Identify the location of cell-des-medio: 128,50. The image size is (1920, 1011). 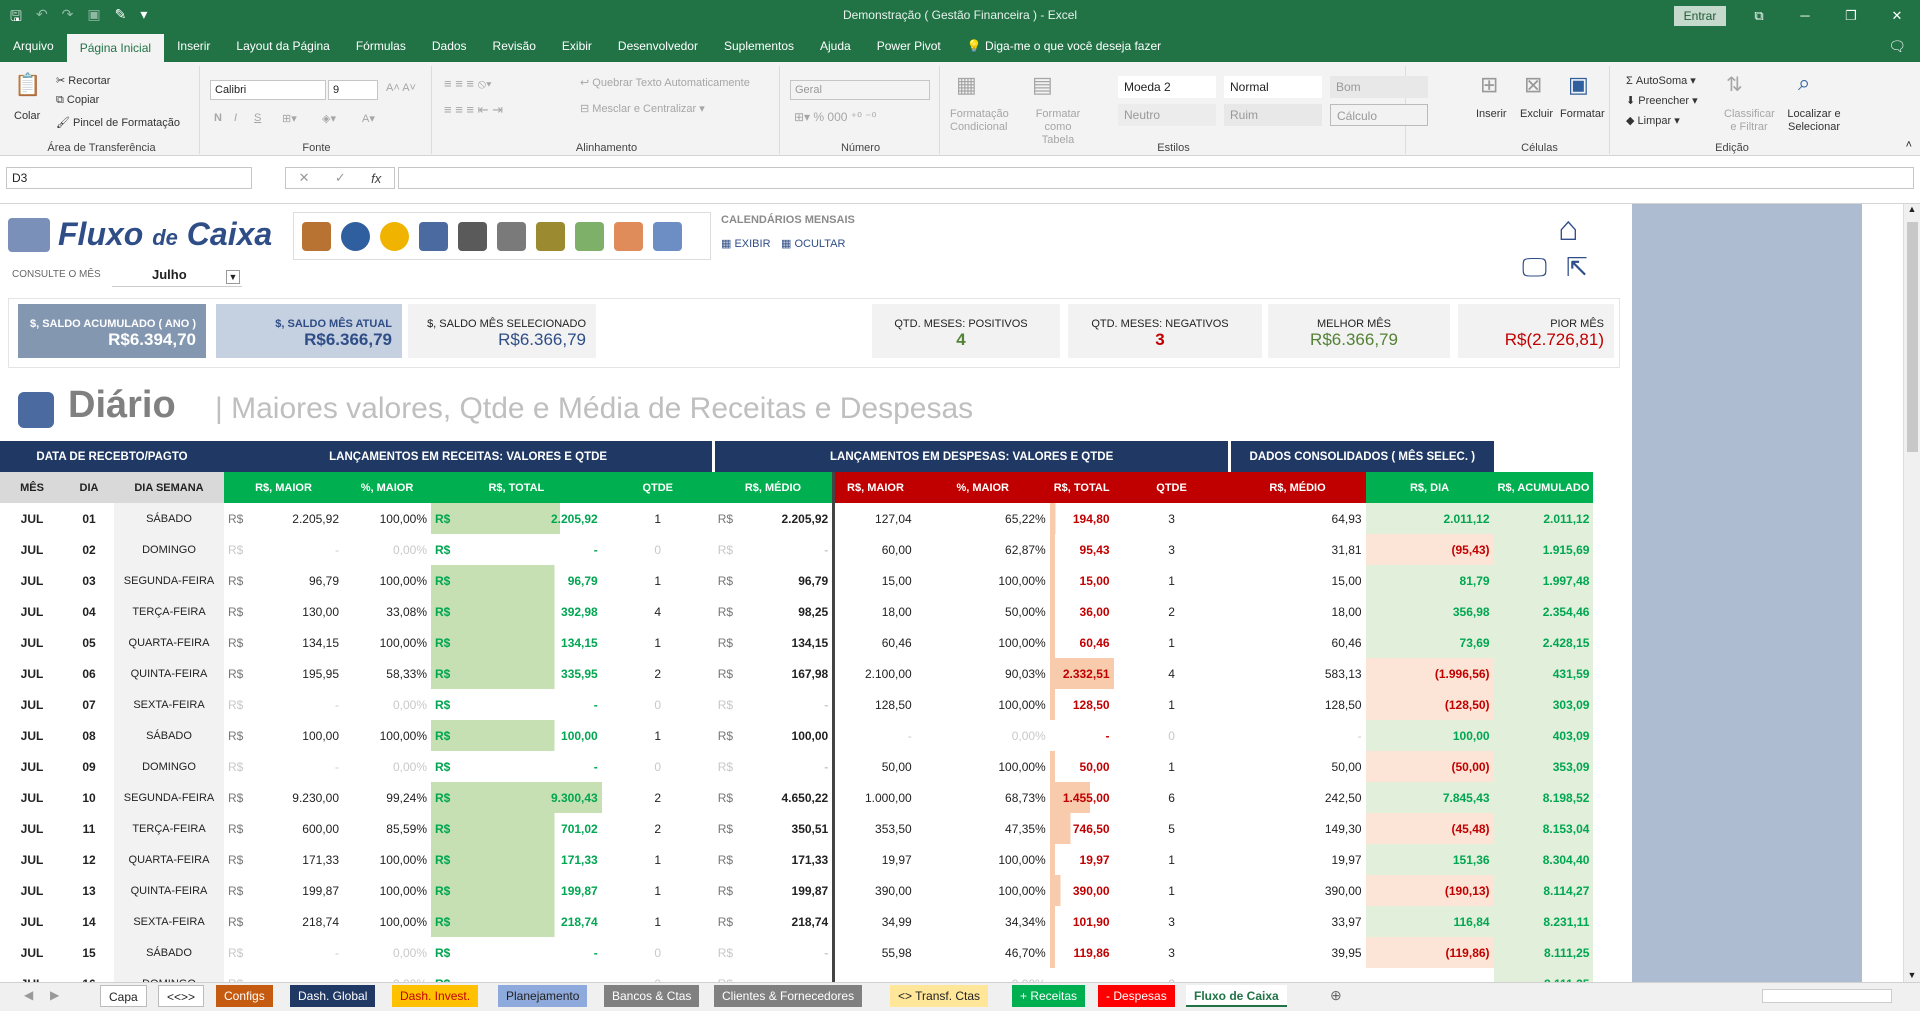
(1298, 704).